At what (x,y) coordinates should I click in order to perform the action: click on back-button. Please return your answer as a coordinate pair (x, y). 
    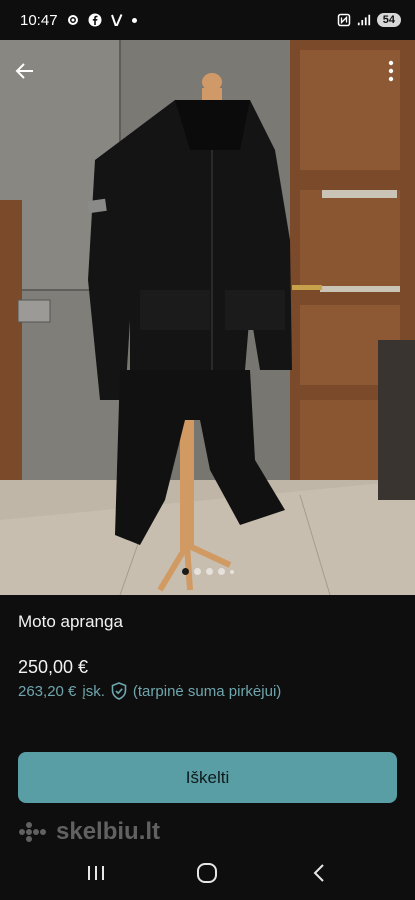
    Looking at the image, I should click on (25, 71).